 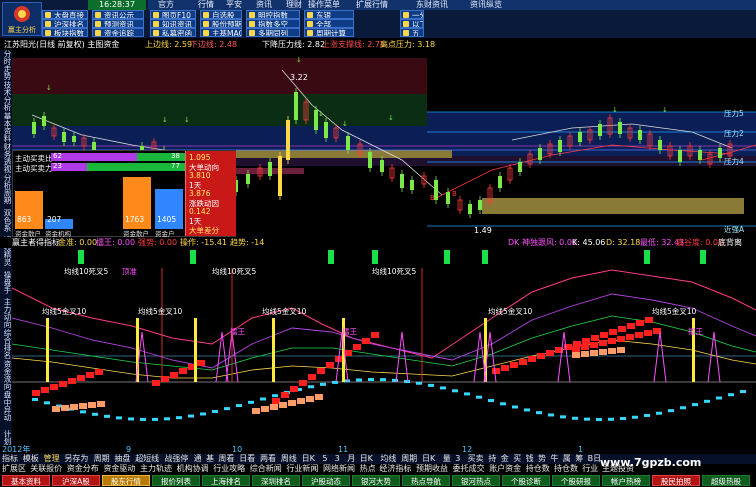 What do you see at coordinates (324, 459) in the screenshot?
I see `indicator-tab-15: 5` at bounding box center [324, 459].